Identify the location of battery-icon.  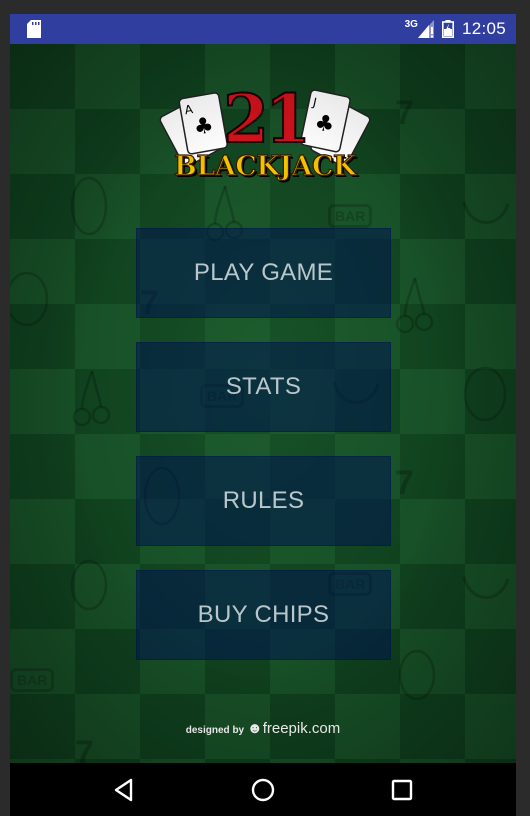
(447, 29).